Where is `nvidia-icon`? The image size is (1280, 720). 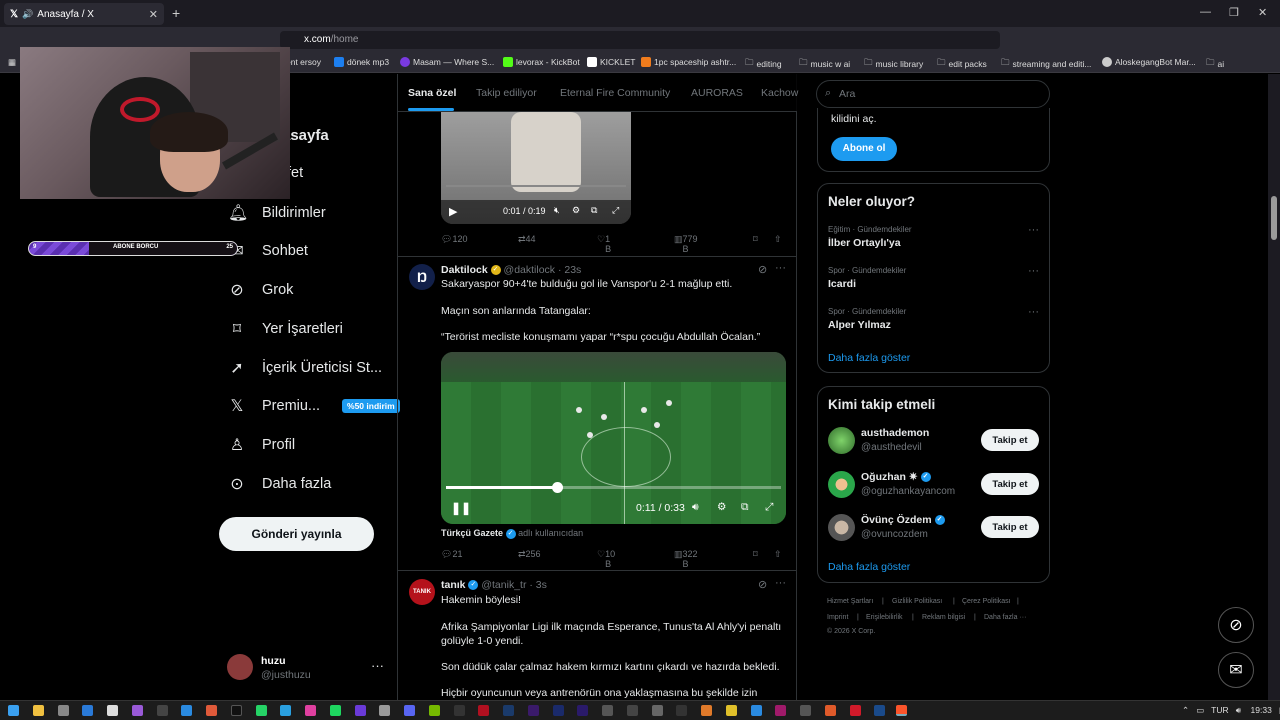
nvidia-icon is located at coordinates (434, 710).